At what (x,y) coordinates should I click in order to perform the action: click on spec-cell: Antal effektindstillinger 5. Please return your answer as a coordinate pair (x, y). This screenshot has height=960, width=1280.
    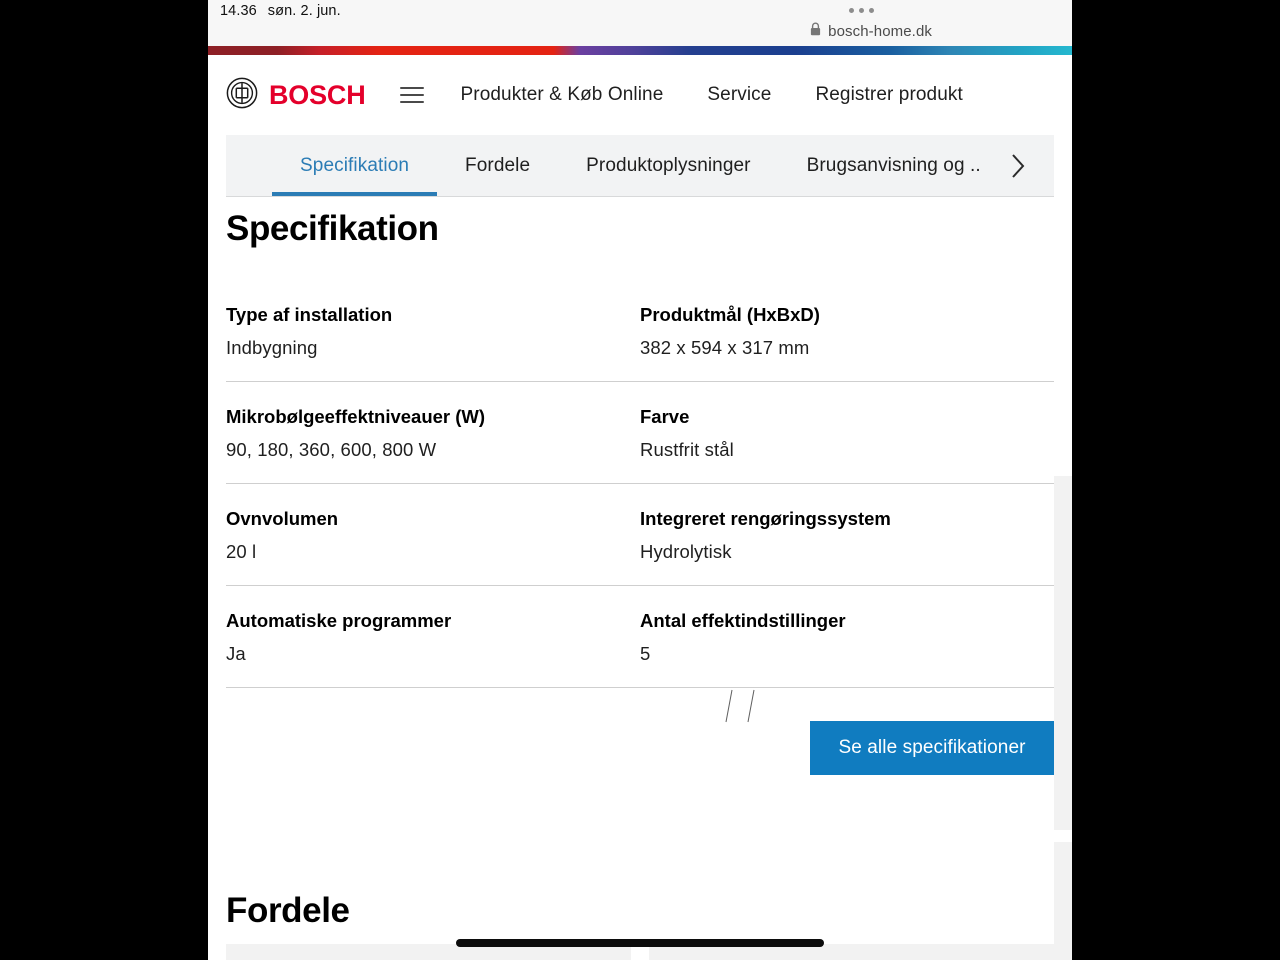
    Looking at the image, I should click on (847, 637).